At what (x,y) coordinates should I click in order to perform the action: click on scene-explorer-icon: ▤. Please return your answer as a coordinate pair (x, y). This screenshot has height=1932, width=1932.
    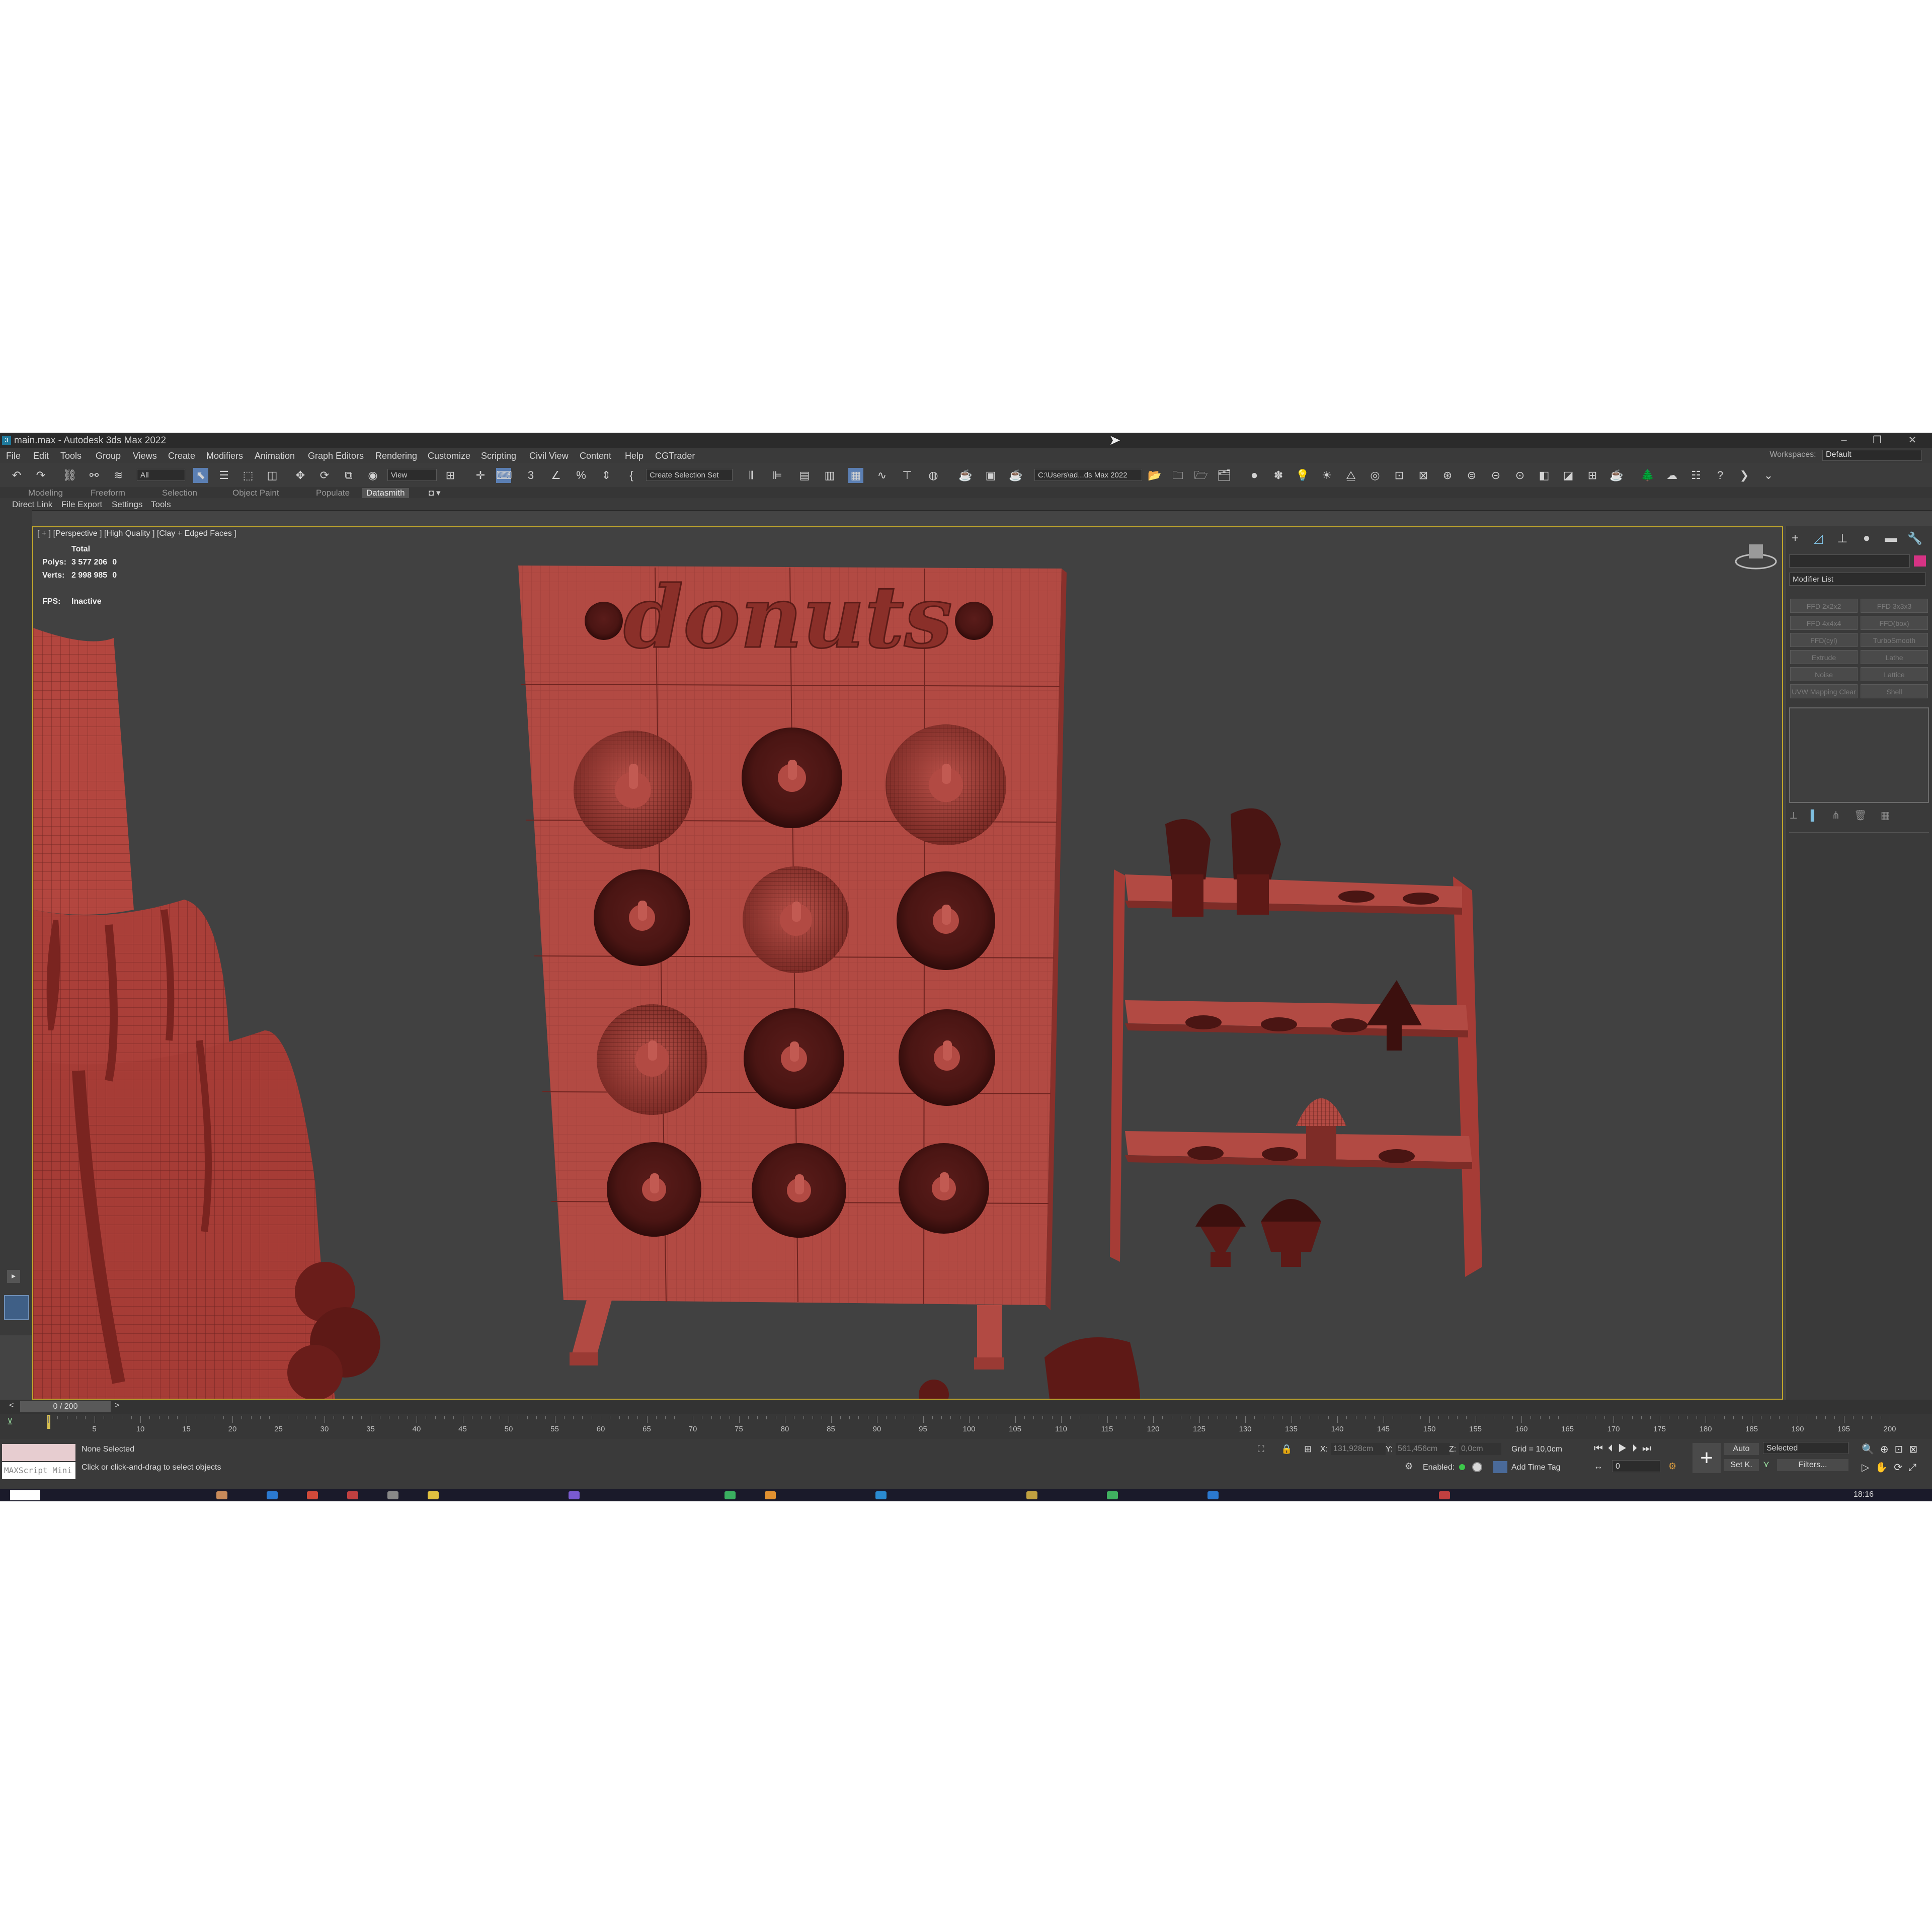
    Looking at the image, I should click on (804, 475).